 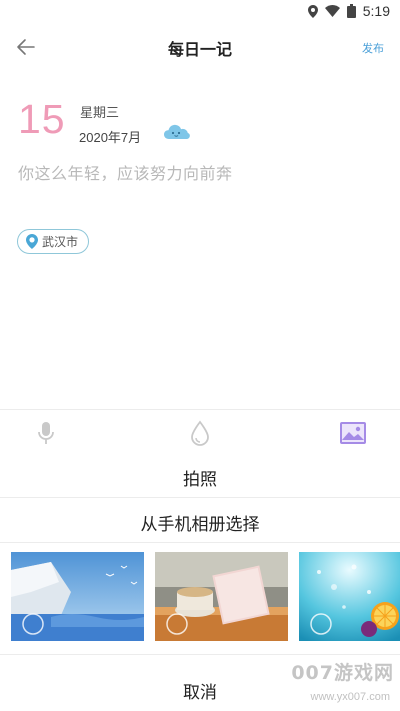 What do you see at coordinates (60, 242) in the screenshot?
I see `location-label: 武汉市` at bounding box center [60, 242].